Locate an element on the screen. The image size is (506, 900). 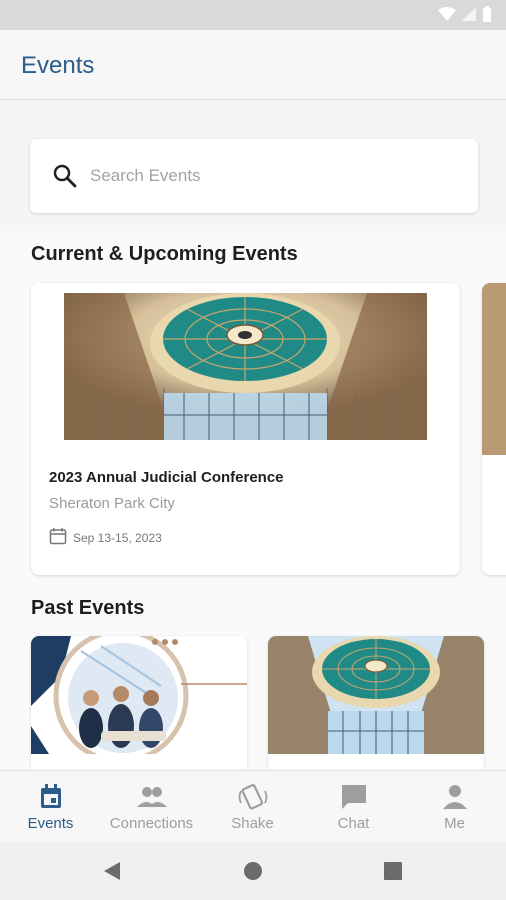
chat-icon is located at coordinates (354, 797).